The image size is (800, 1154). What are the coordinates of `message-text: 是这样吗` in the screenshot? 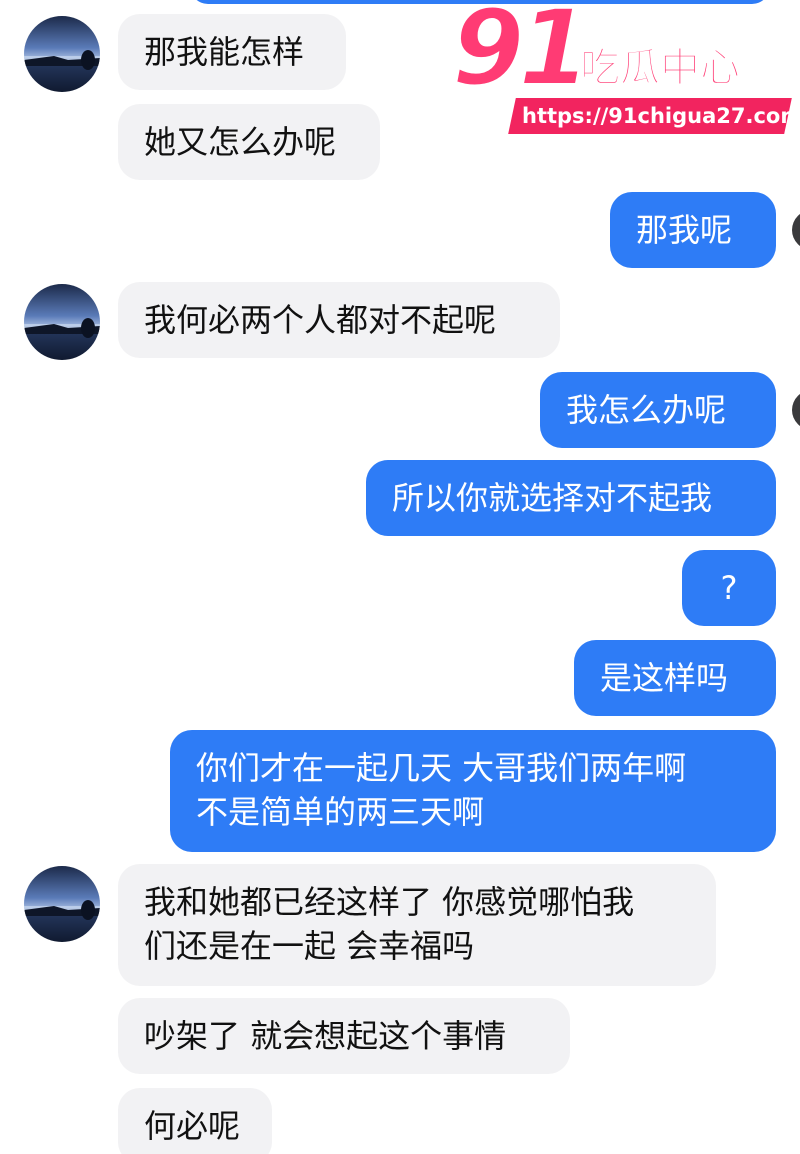 It's located at (664, 678).